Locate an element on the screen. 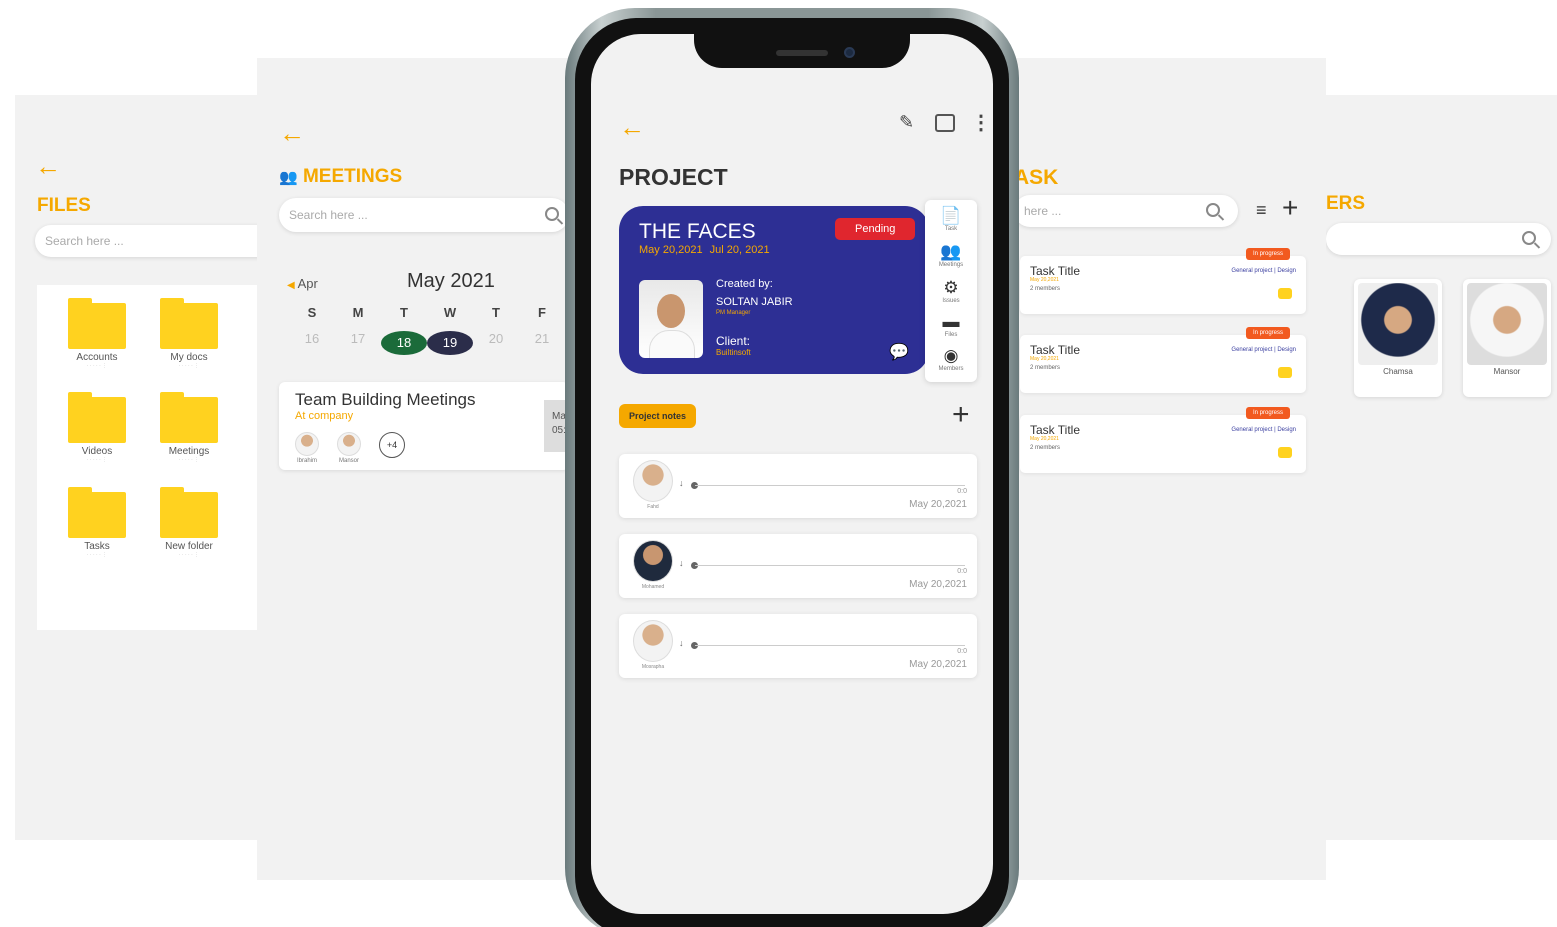 The image size is (1557, 927). side-menu-meetings: 👥 Meetings is located at coordinates (951, 255).